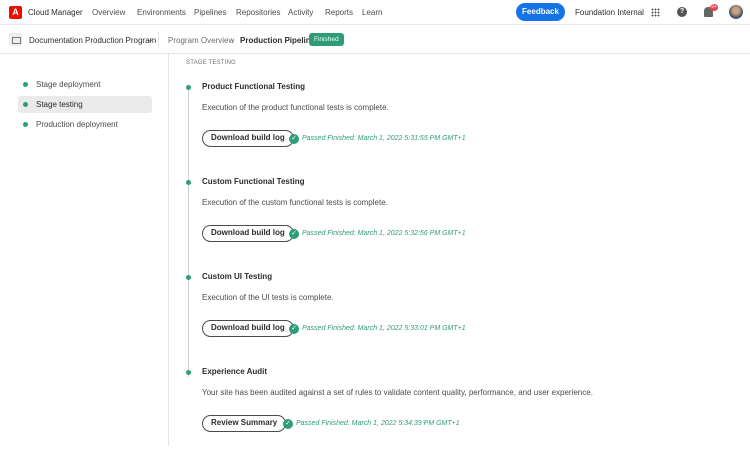 This screenshot has height=465, width=750. Describe the element at coordinates (609, 12) in the screenshot. I see `org-switcher: Foundation Internal` at that location.